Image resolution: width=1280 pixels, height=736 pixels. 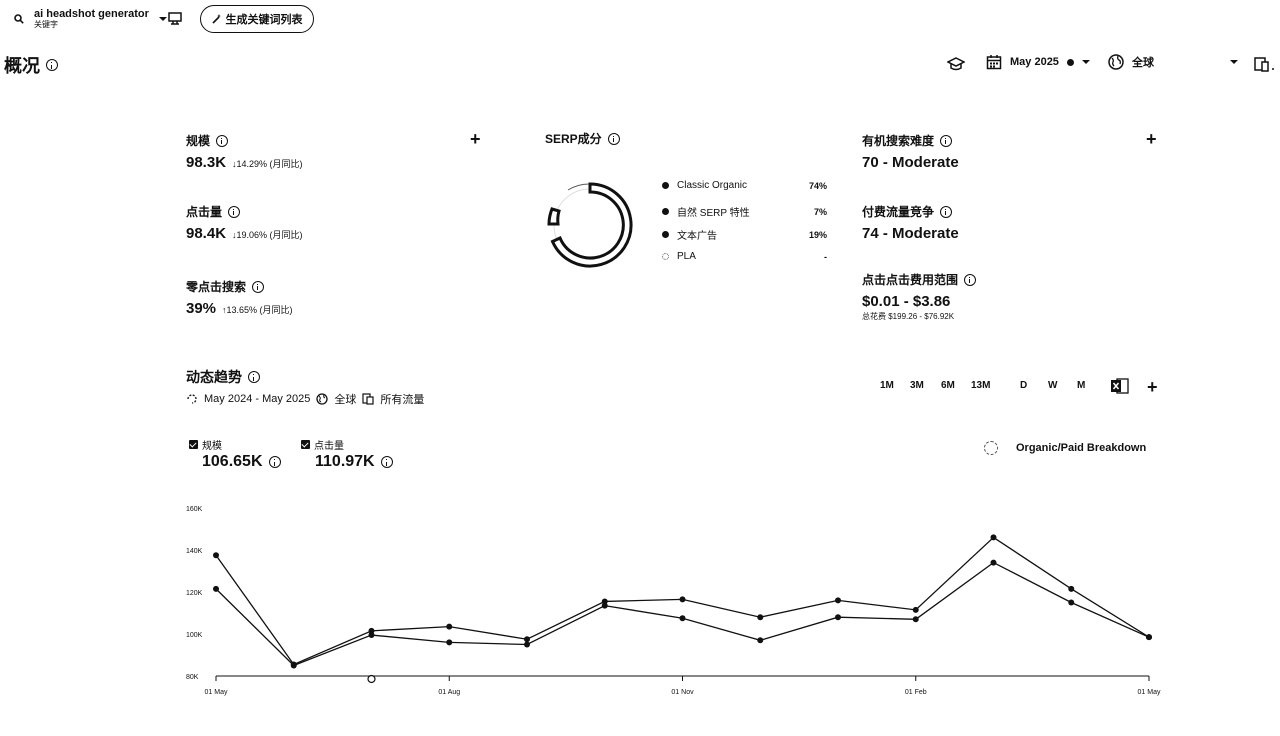 I want to click on y-tick-label: 80K, so click(x=192, y=677).